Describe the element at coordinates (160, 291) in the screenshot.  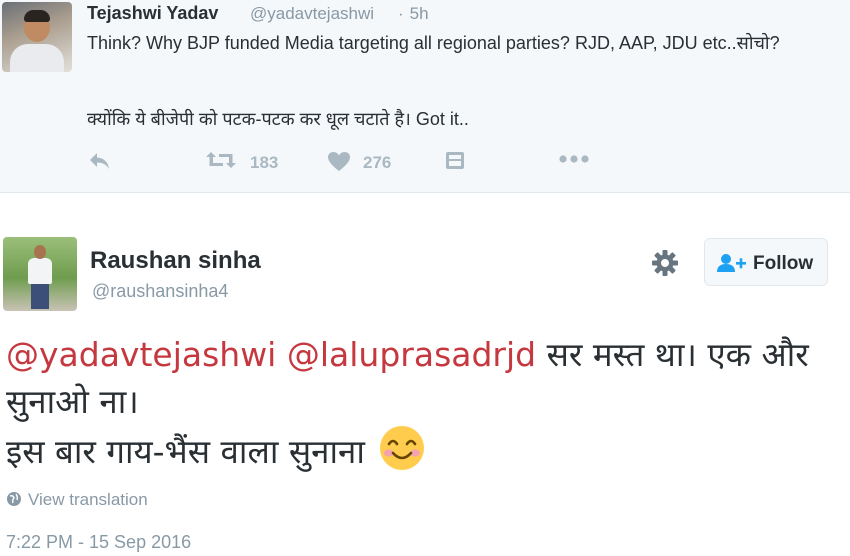
I see `reply-author-handle: @raushansinha4` at that location.